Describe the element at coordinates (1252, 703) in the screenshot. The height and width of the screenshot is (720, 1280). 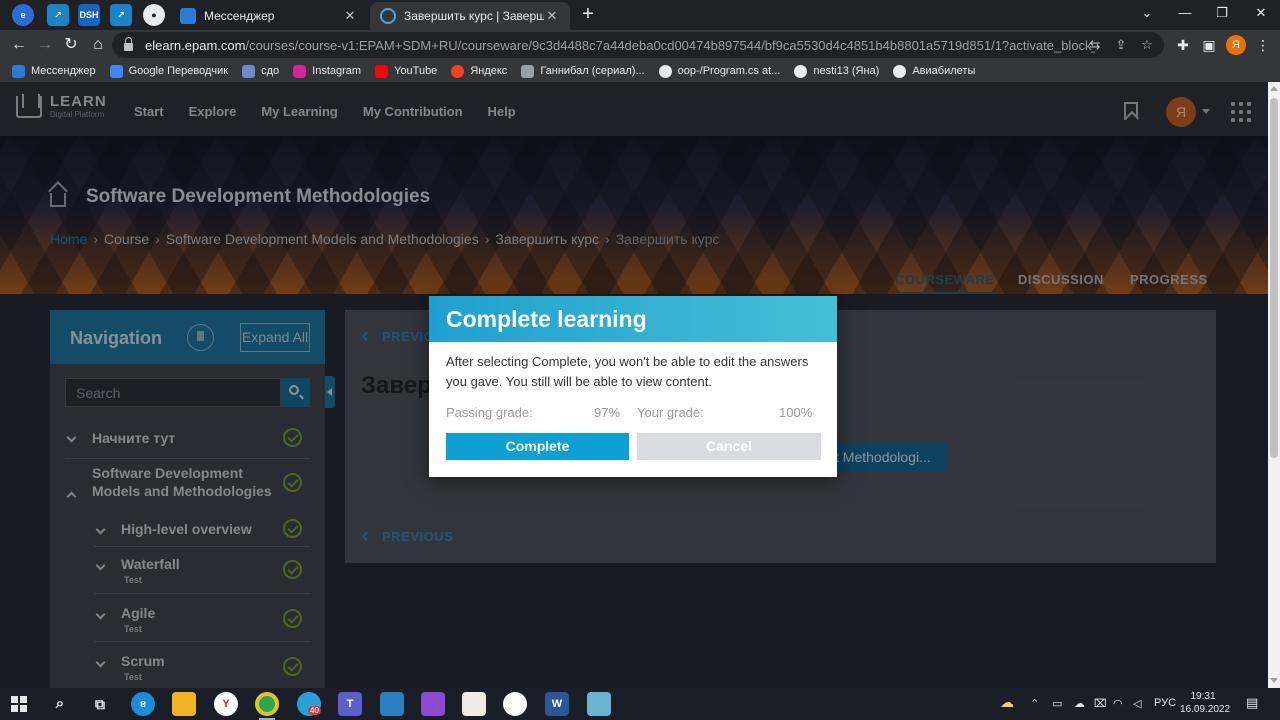
I see `notifications-icon: ▤` at that location.